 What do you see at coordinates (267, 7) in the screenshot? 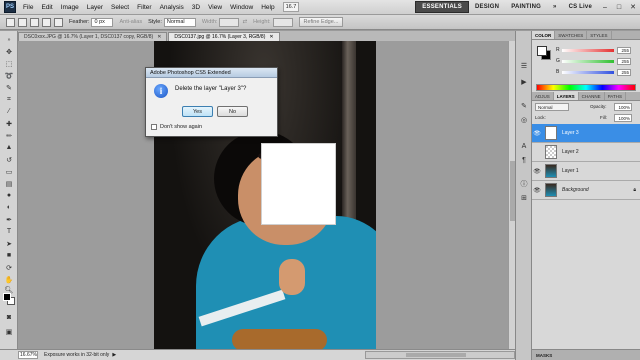
I see `menu-help: Help` at bounding box center [267, 7].